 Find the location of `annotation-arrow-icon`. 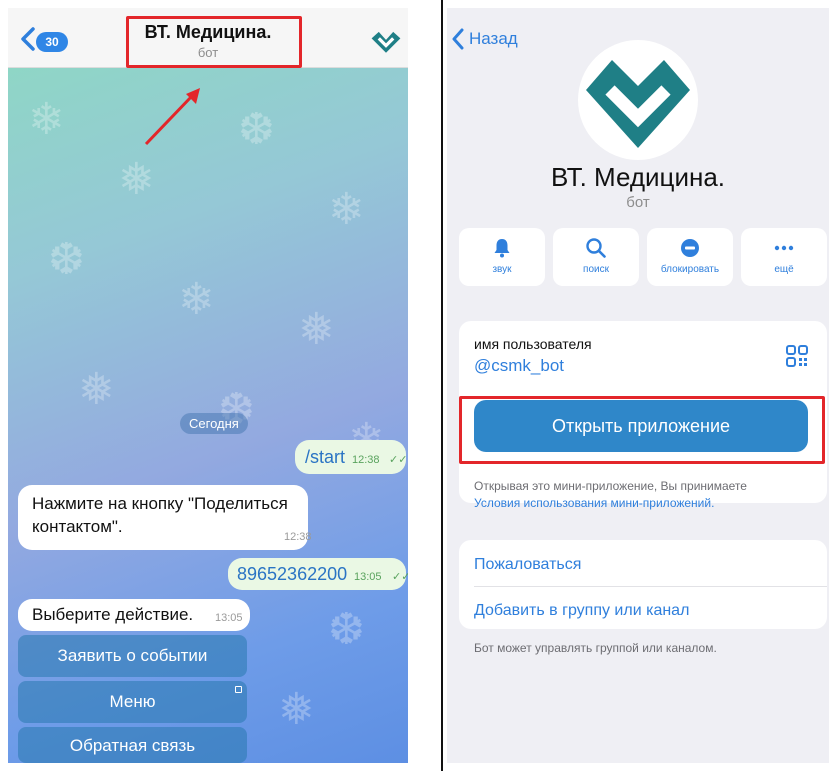

annotation-arrow-icon is located at coordinates (172, 117).